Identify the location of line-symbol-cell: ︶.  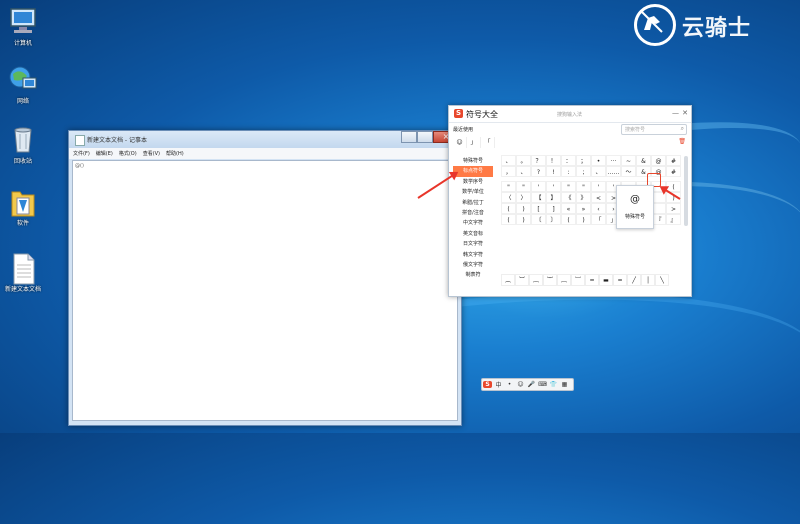
(522, 280).